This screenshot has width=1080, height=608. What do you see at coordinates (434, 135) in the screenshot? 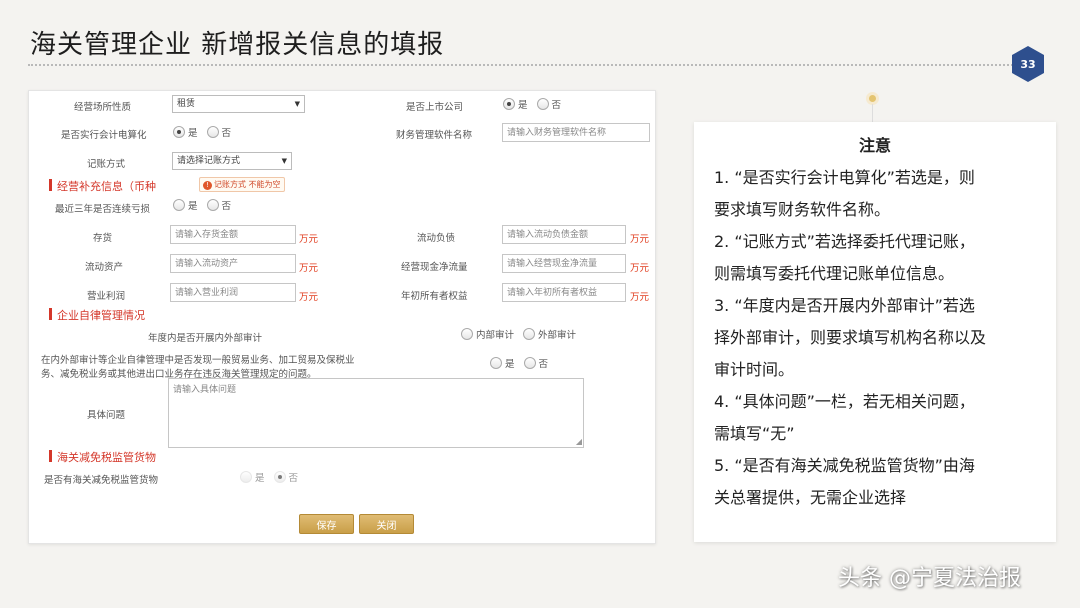
I see `finance-software-label: 财务管理软件名称` at bounding box center [434, 135].